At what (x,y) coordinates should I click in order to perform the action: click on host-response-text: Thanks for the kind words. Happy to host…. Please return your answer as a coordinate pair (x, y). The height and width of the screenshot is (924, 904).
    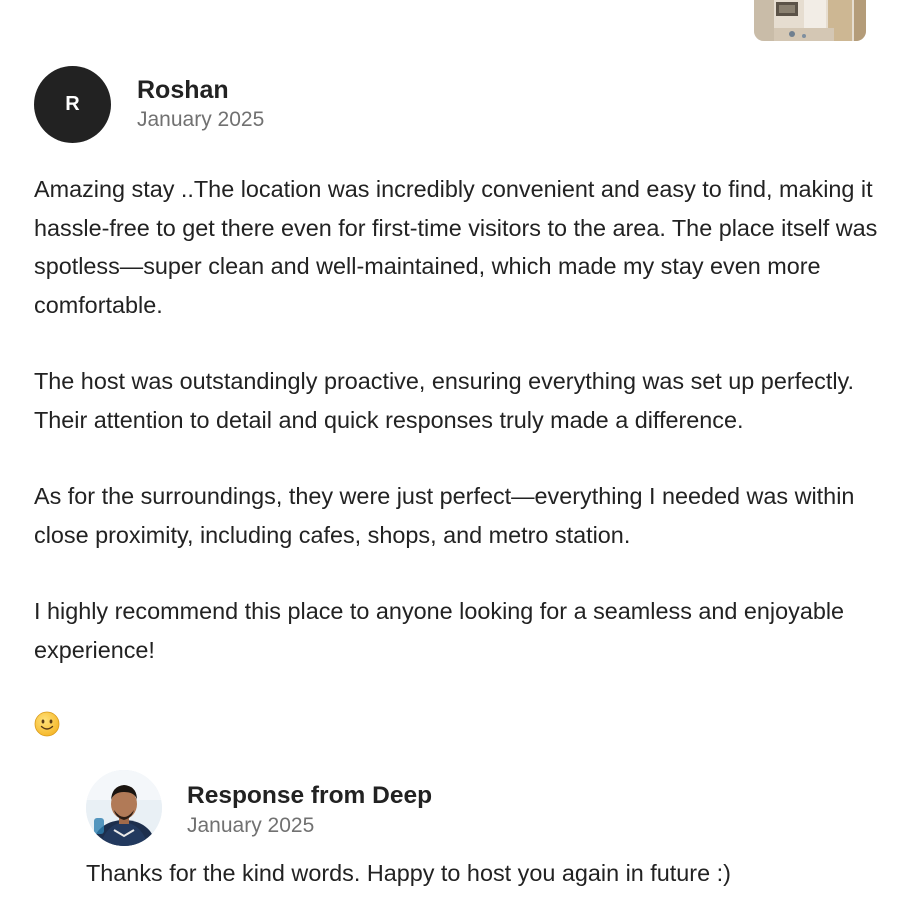
    Looking at the image, I should click on (408, 873).